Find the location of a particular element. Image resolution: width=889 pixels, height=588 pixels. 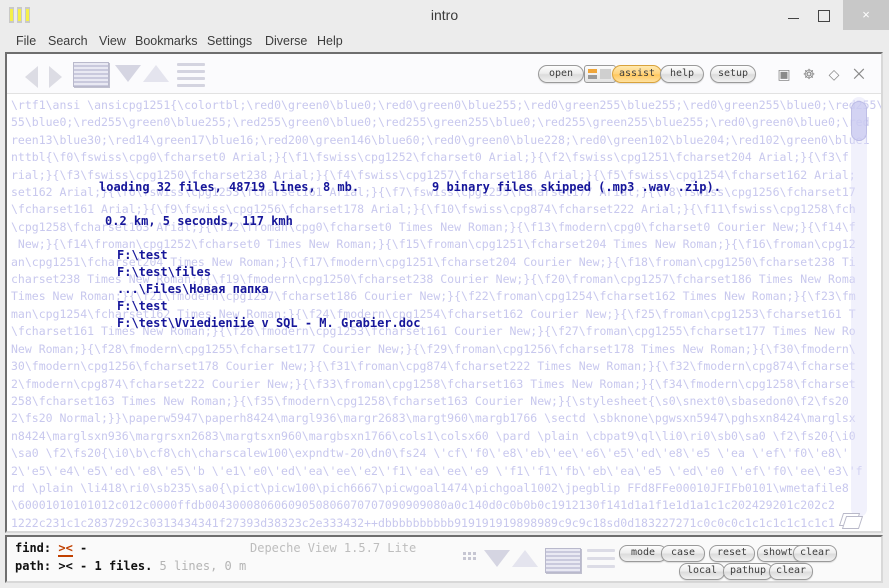

minimize-icon is located at coordinates (793, 19).